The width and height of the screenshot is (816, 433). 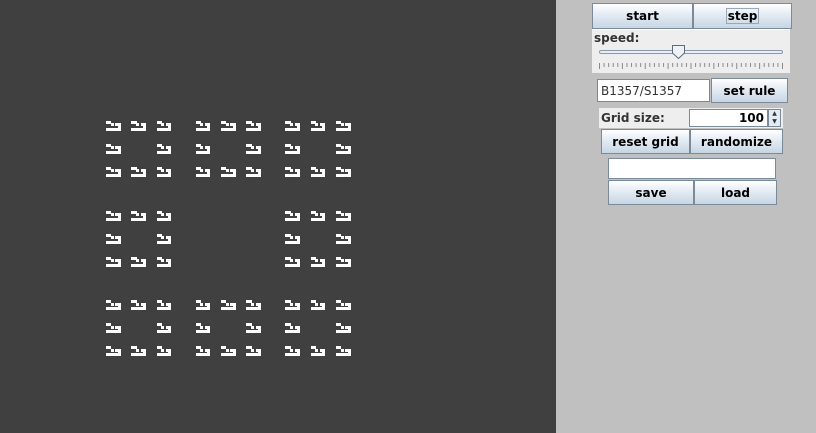 I want to click on randomize-button: randomize, so click(x=736, y=141).